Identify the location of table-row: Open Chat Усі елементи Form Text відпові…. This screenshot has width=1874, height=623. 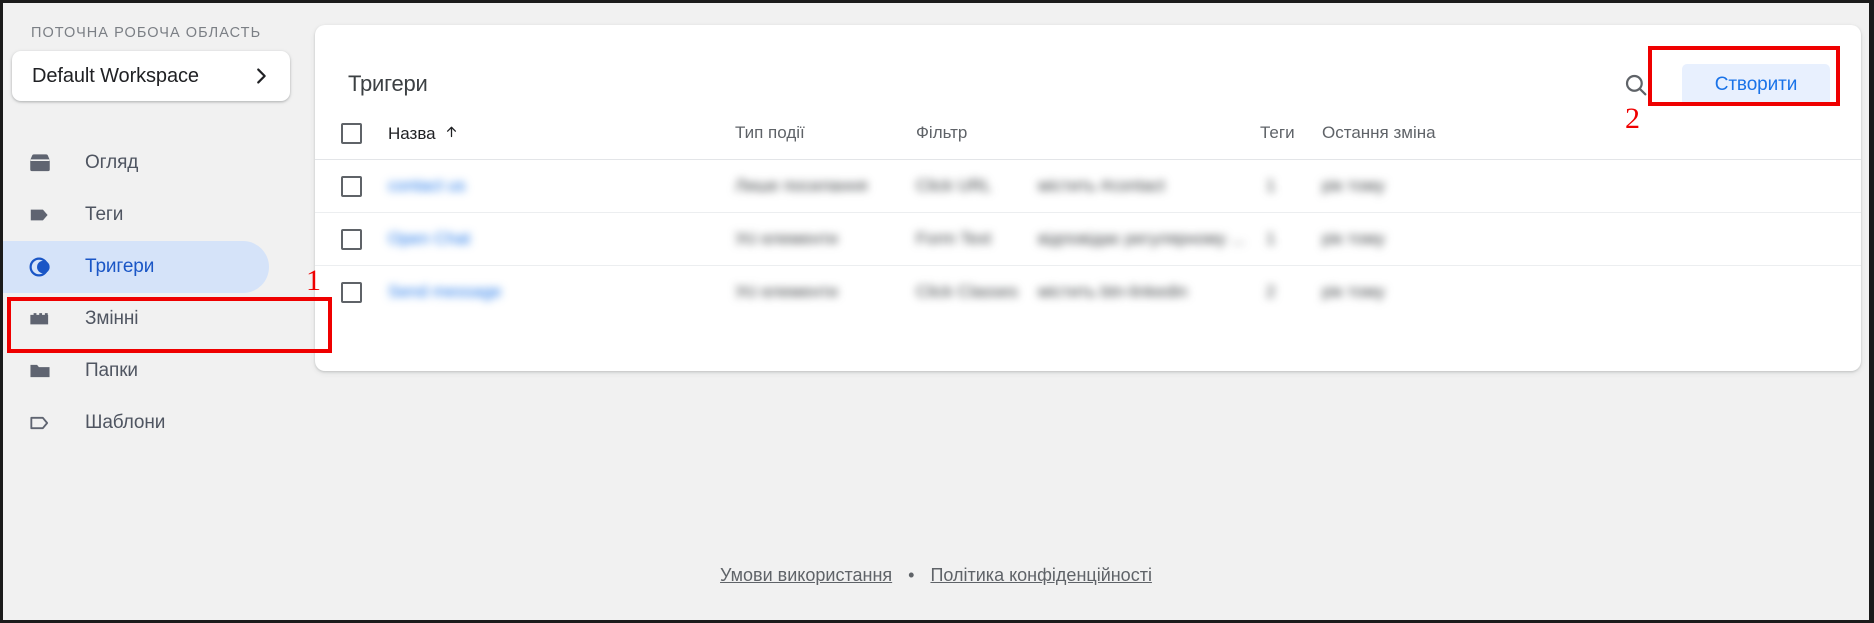
(1088, 239).